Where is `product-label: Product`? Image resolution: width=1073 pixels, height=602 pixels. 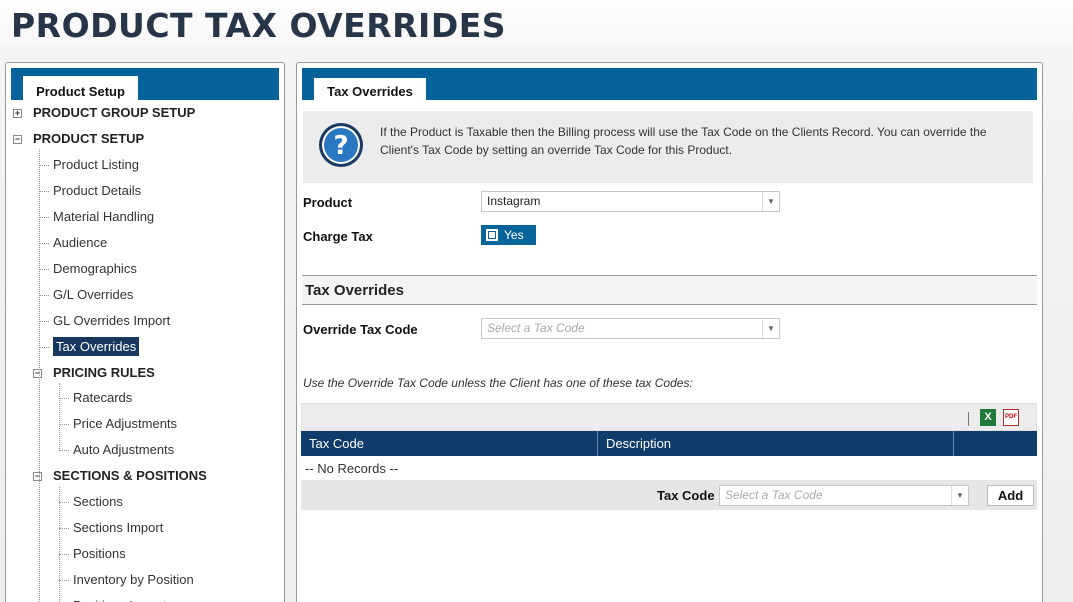
product-label: Product is located at coordinates (328, 202).